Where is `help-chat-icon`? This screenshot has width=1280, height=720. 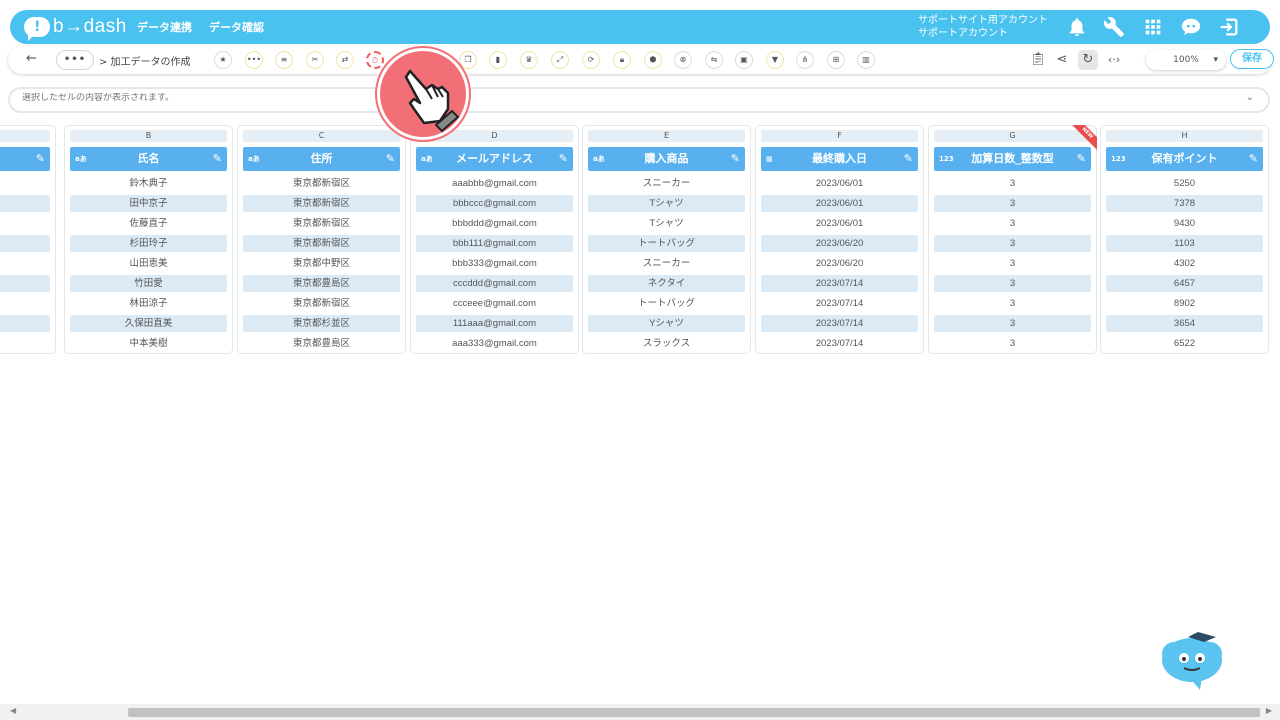
help-chat-icon is located at coordinates (1191, 27).